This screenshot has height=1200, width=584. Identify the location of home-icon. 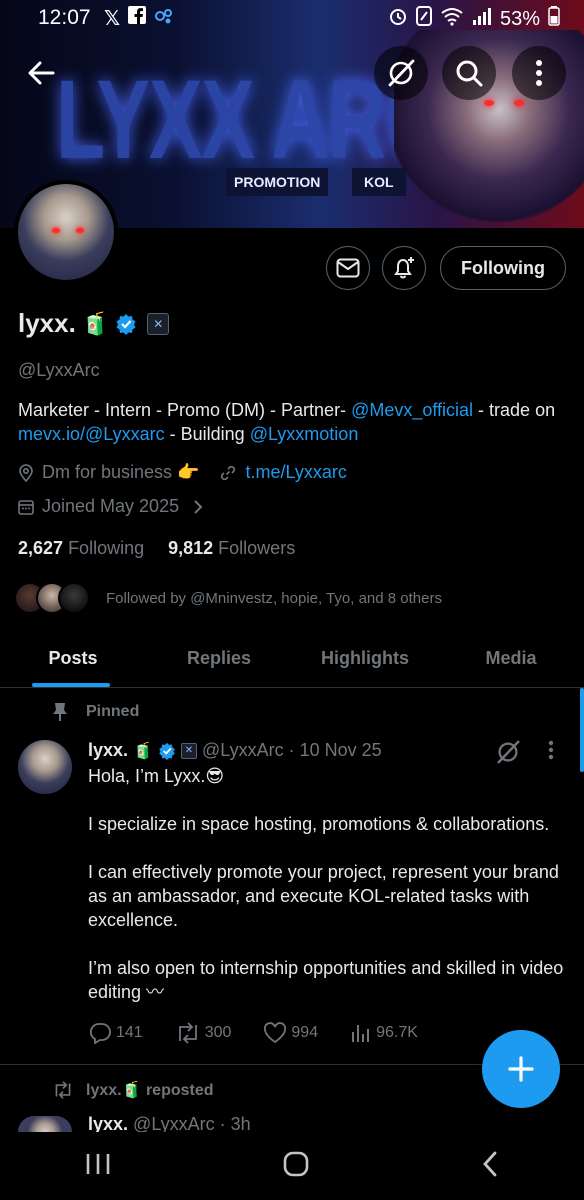
(296, 1163).